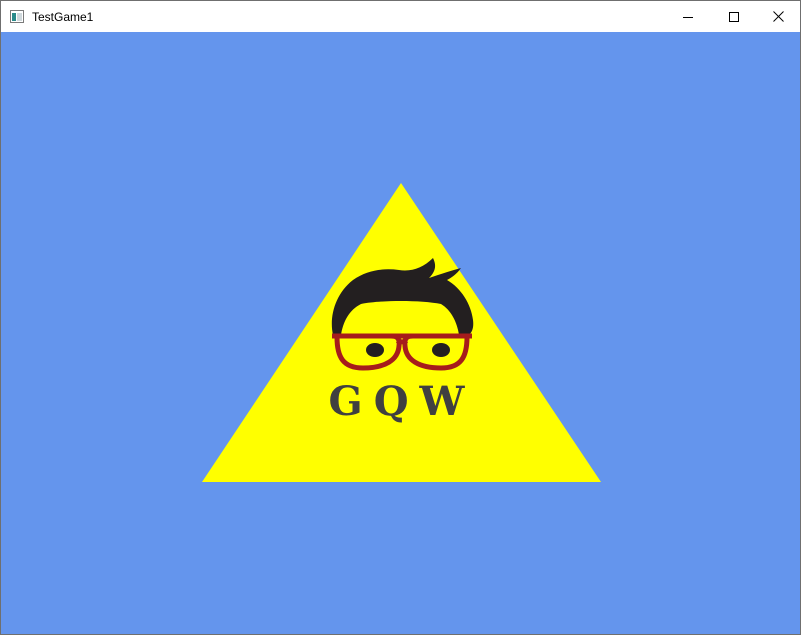 The height and width of the screenshot is (635, 801). I want to click on maximize-button, so click(734, 16).